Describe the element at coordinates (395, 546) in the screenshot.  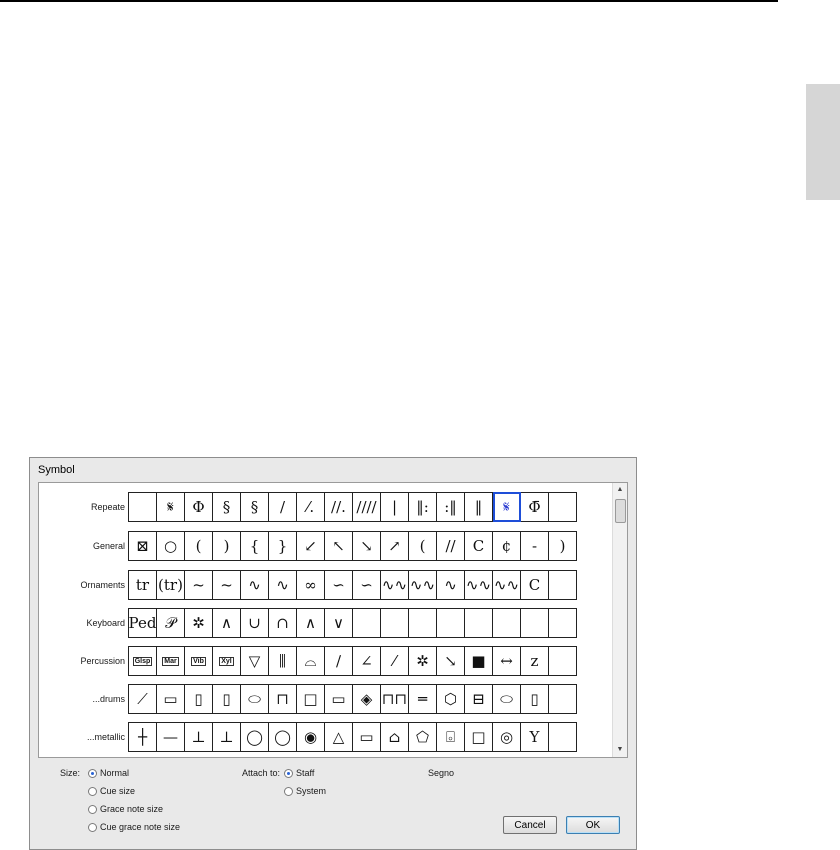
I see `symbol-cell: ↗` at that location.